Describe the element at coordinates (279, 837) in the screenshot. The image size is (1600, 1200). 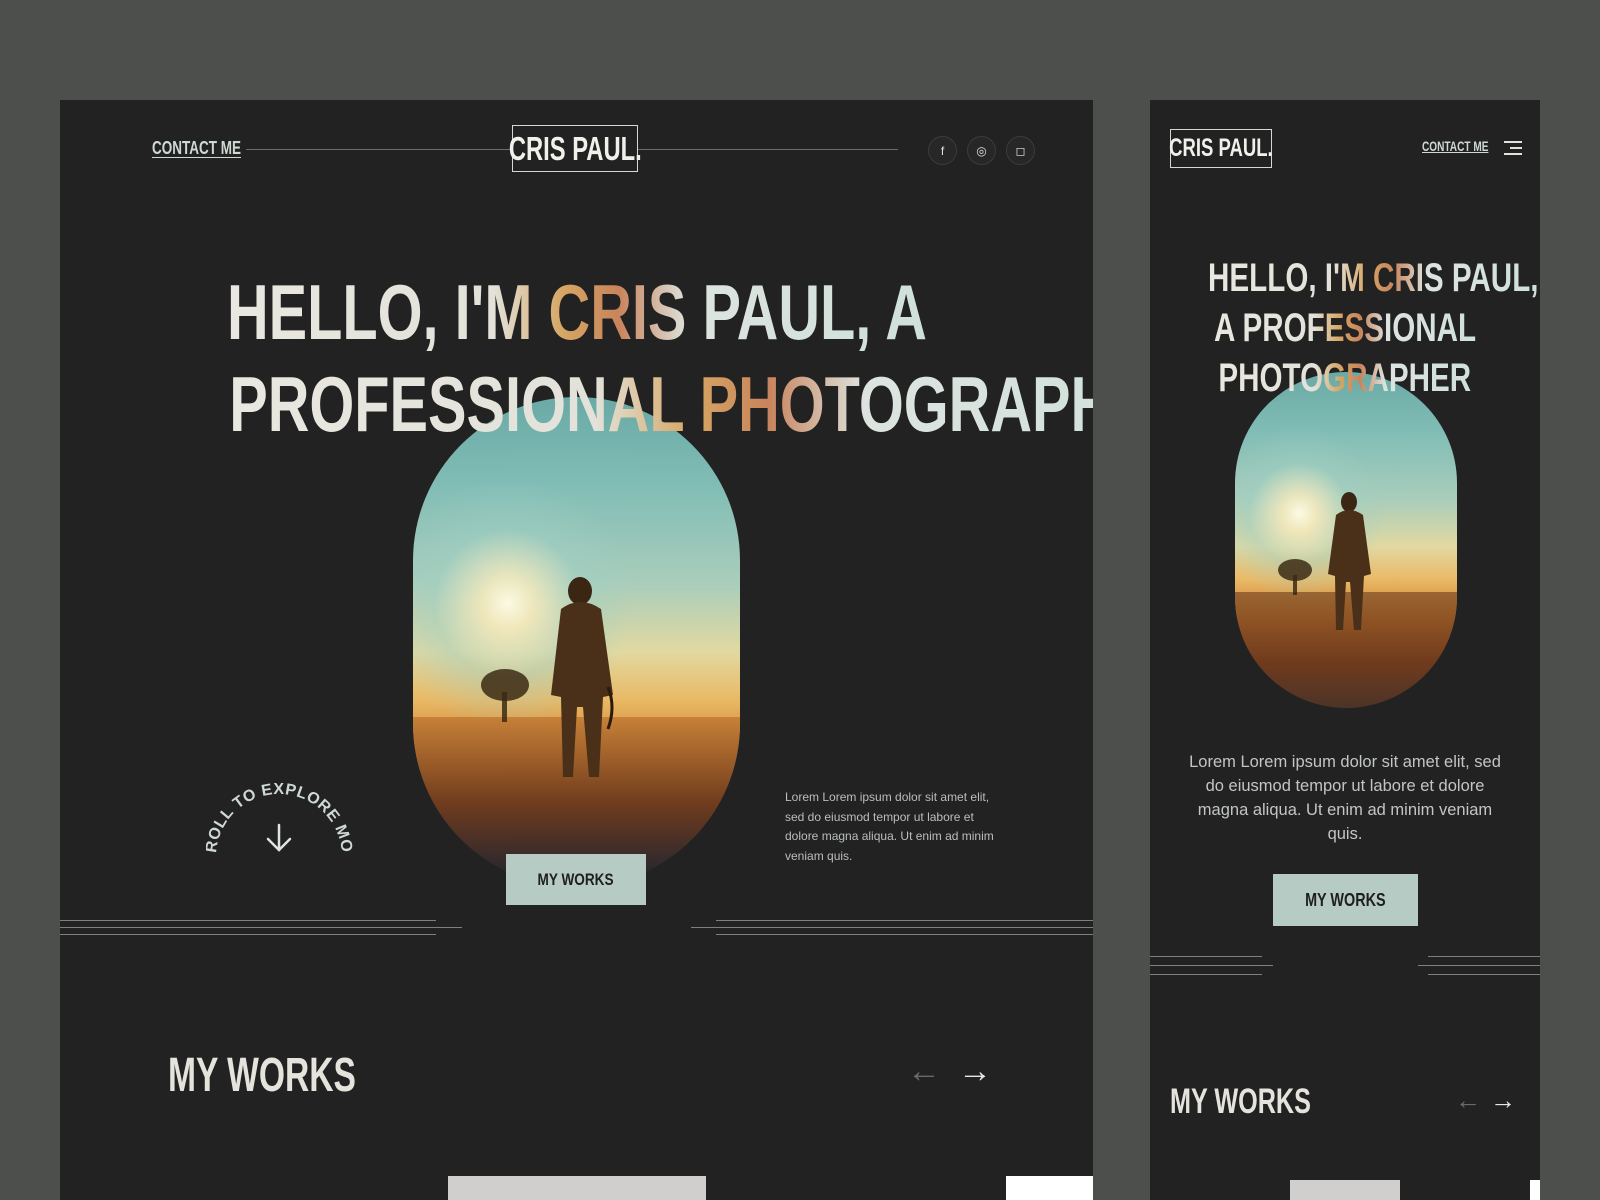
I see `arrow-down-icon` at that location.